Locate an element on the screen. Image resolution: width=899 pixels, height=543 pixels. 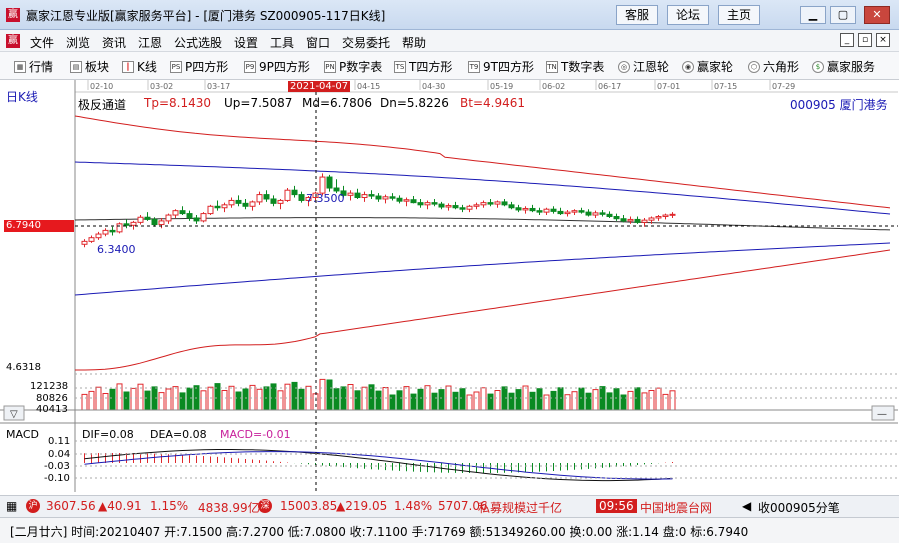
menu-trade: 交易委托 is located at coordinates (366, 42).